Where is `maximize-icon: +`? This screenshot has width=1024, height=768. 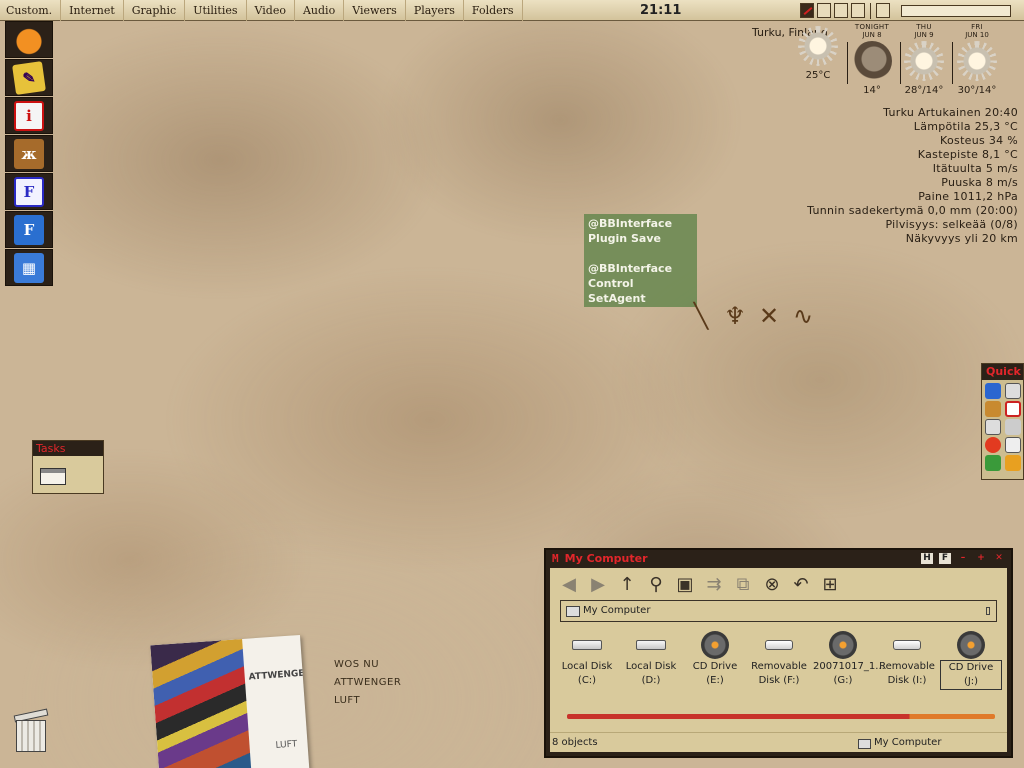
maximize-icon: + is located at coordinates (981, 558).